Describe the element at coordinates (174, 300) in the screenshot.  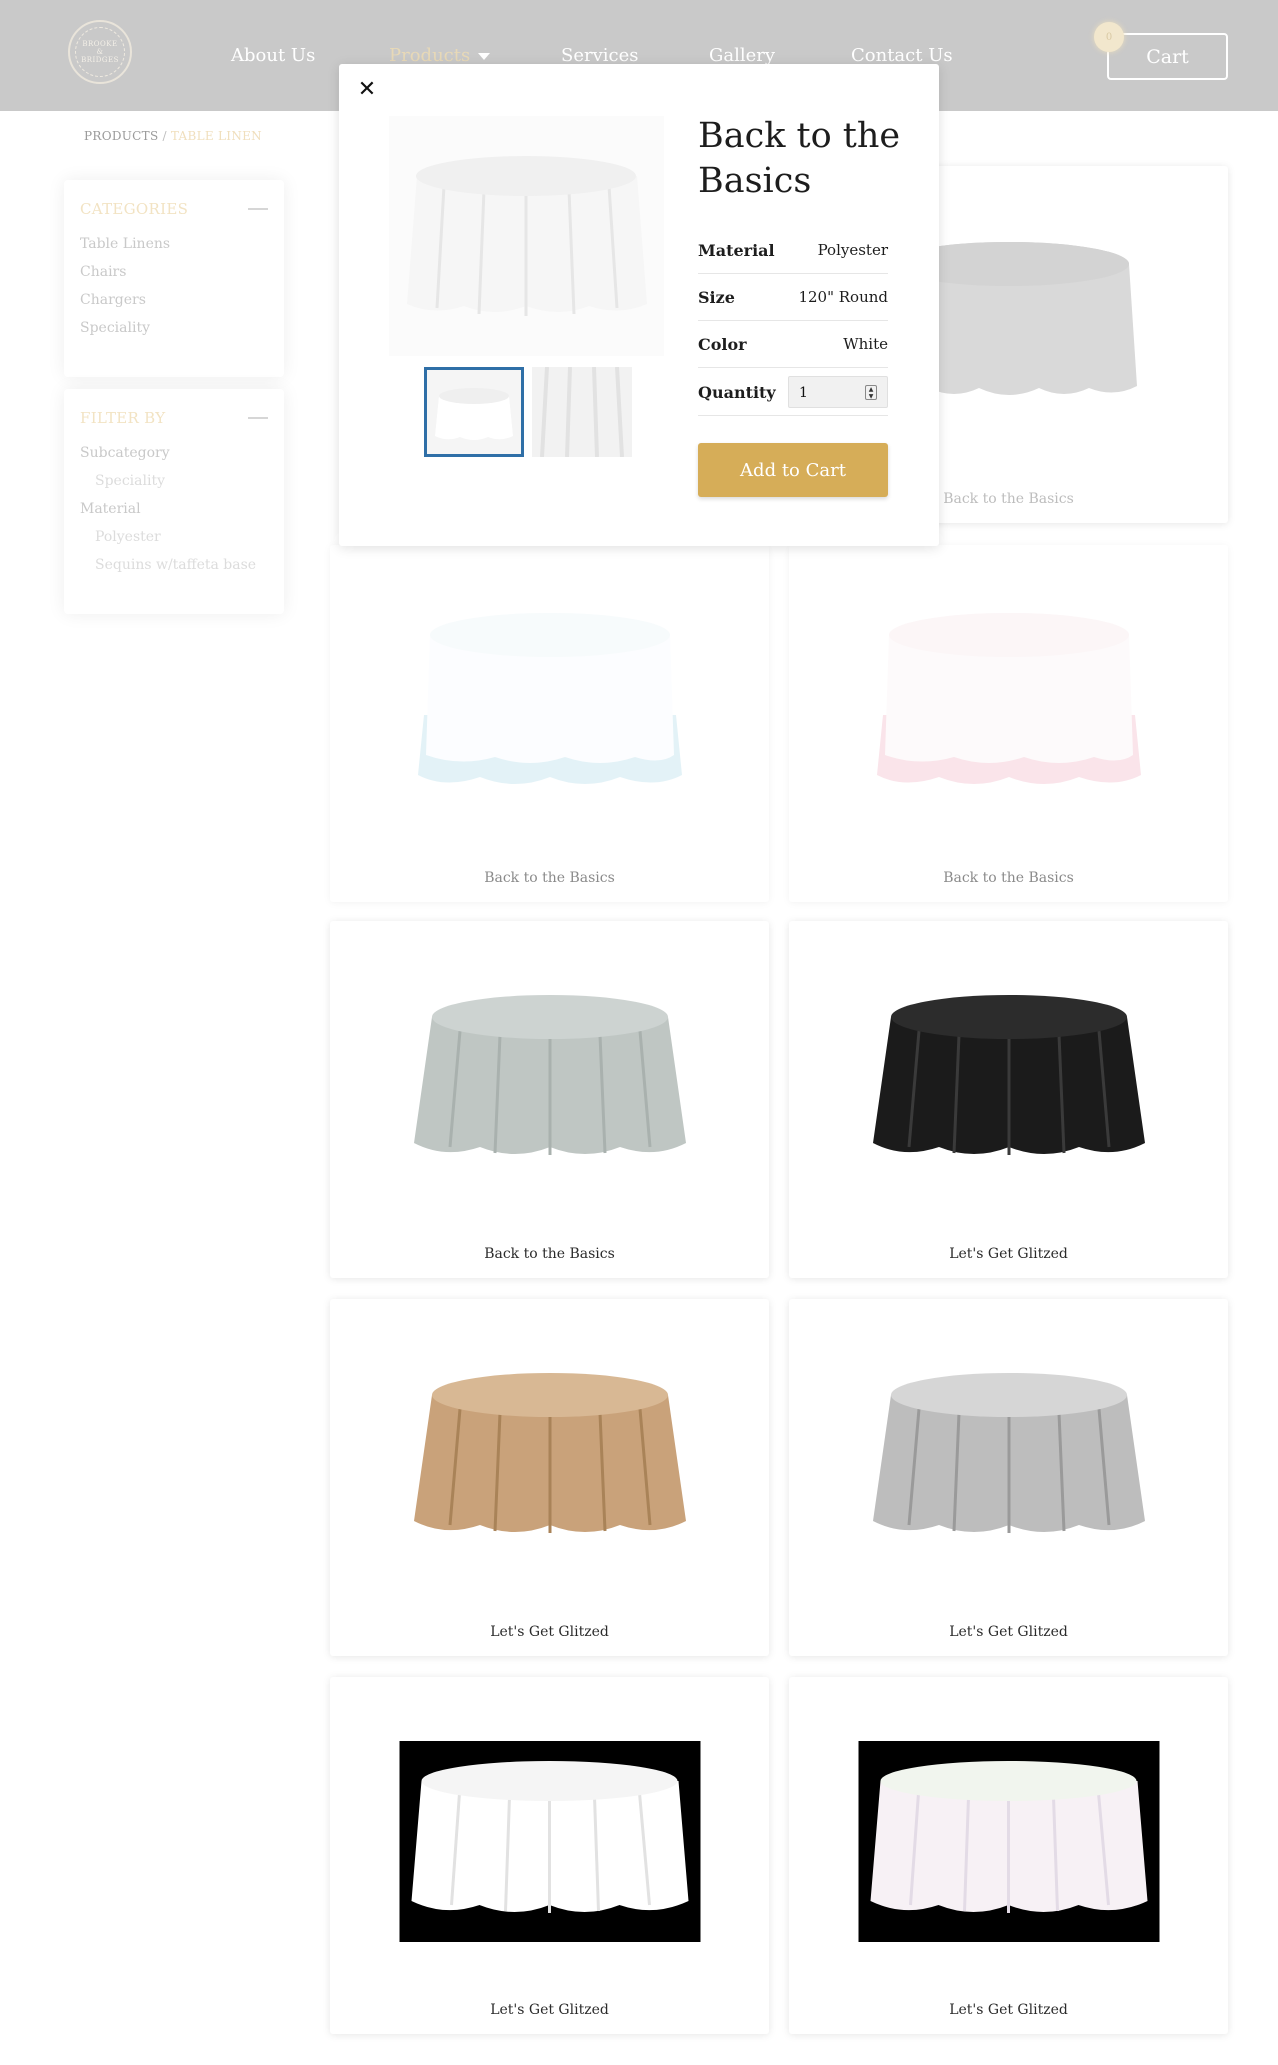
I see `category-chargers: Chargers` at that location.